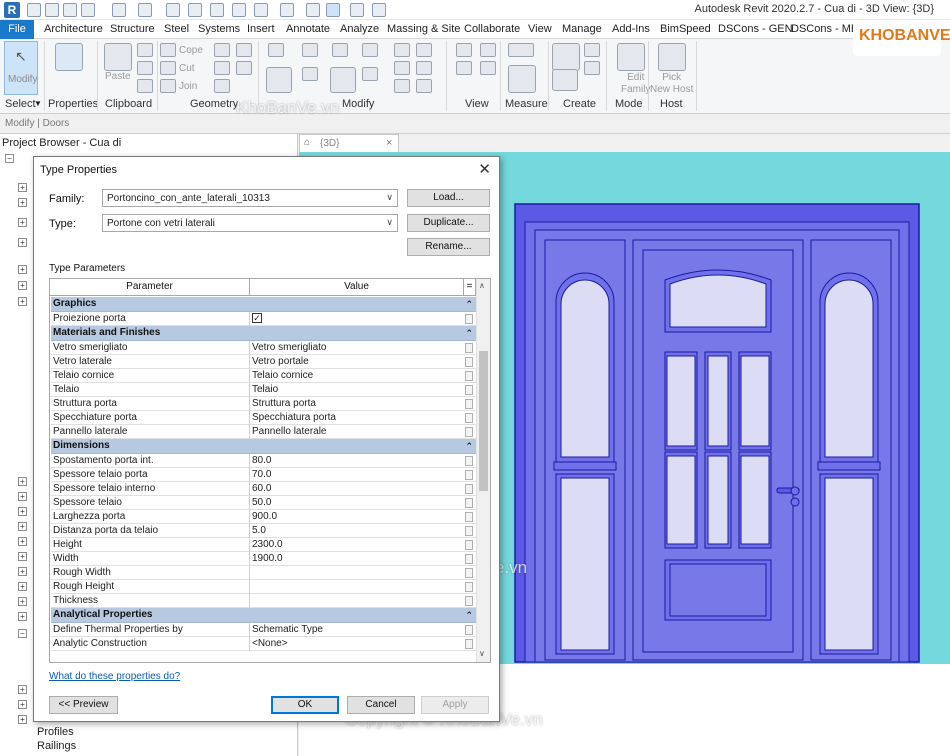 This screenshot has width=950, height=756. I want to click on dimension-tool-icon, so click(522, 79).